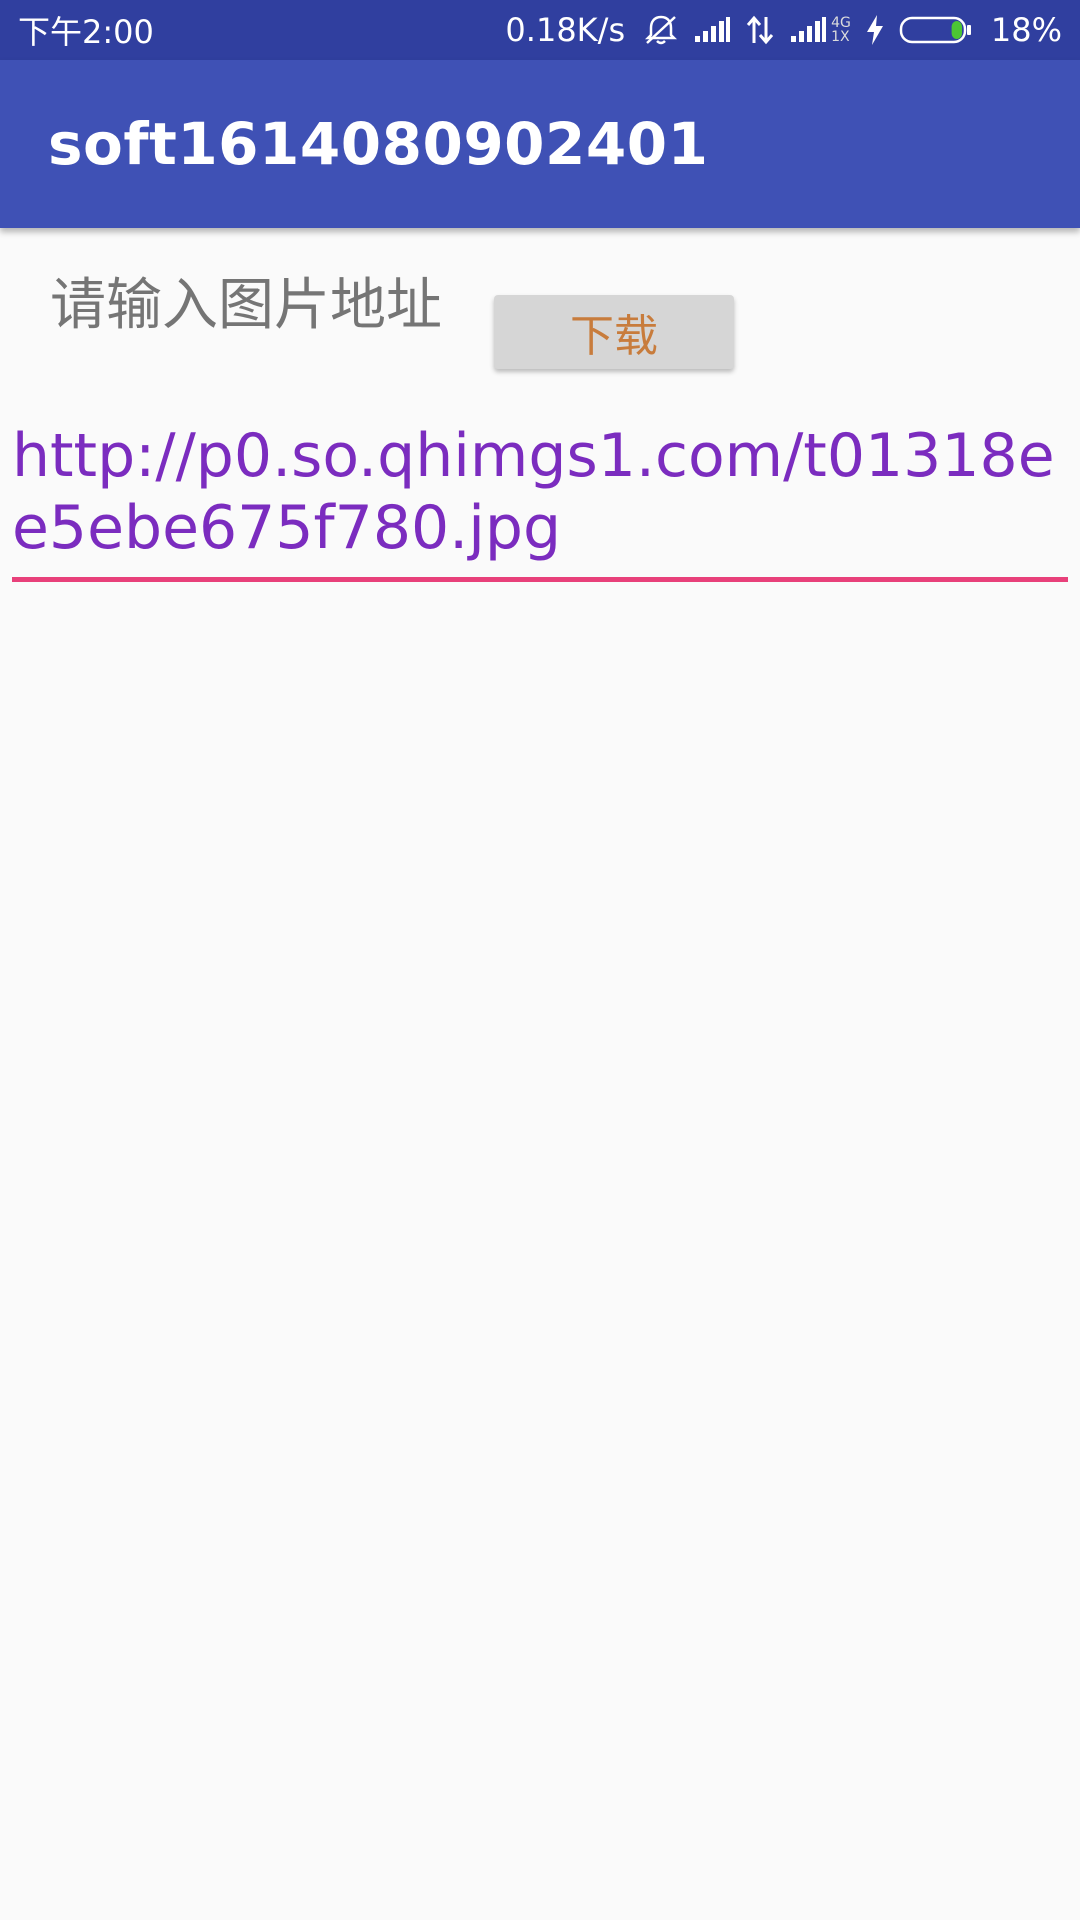  Describe the element at coordinates (841, 23) in the screenshot. I see `network-type-label: 4G` at that location.